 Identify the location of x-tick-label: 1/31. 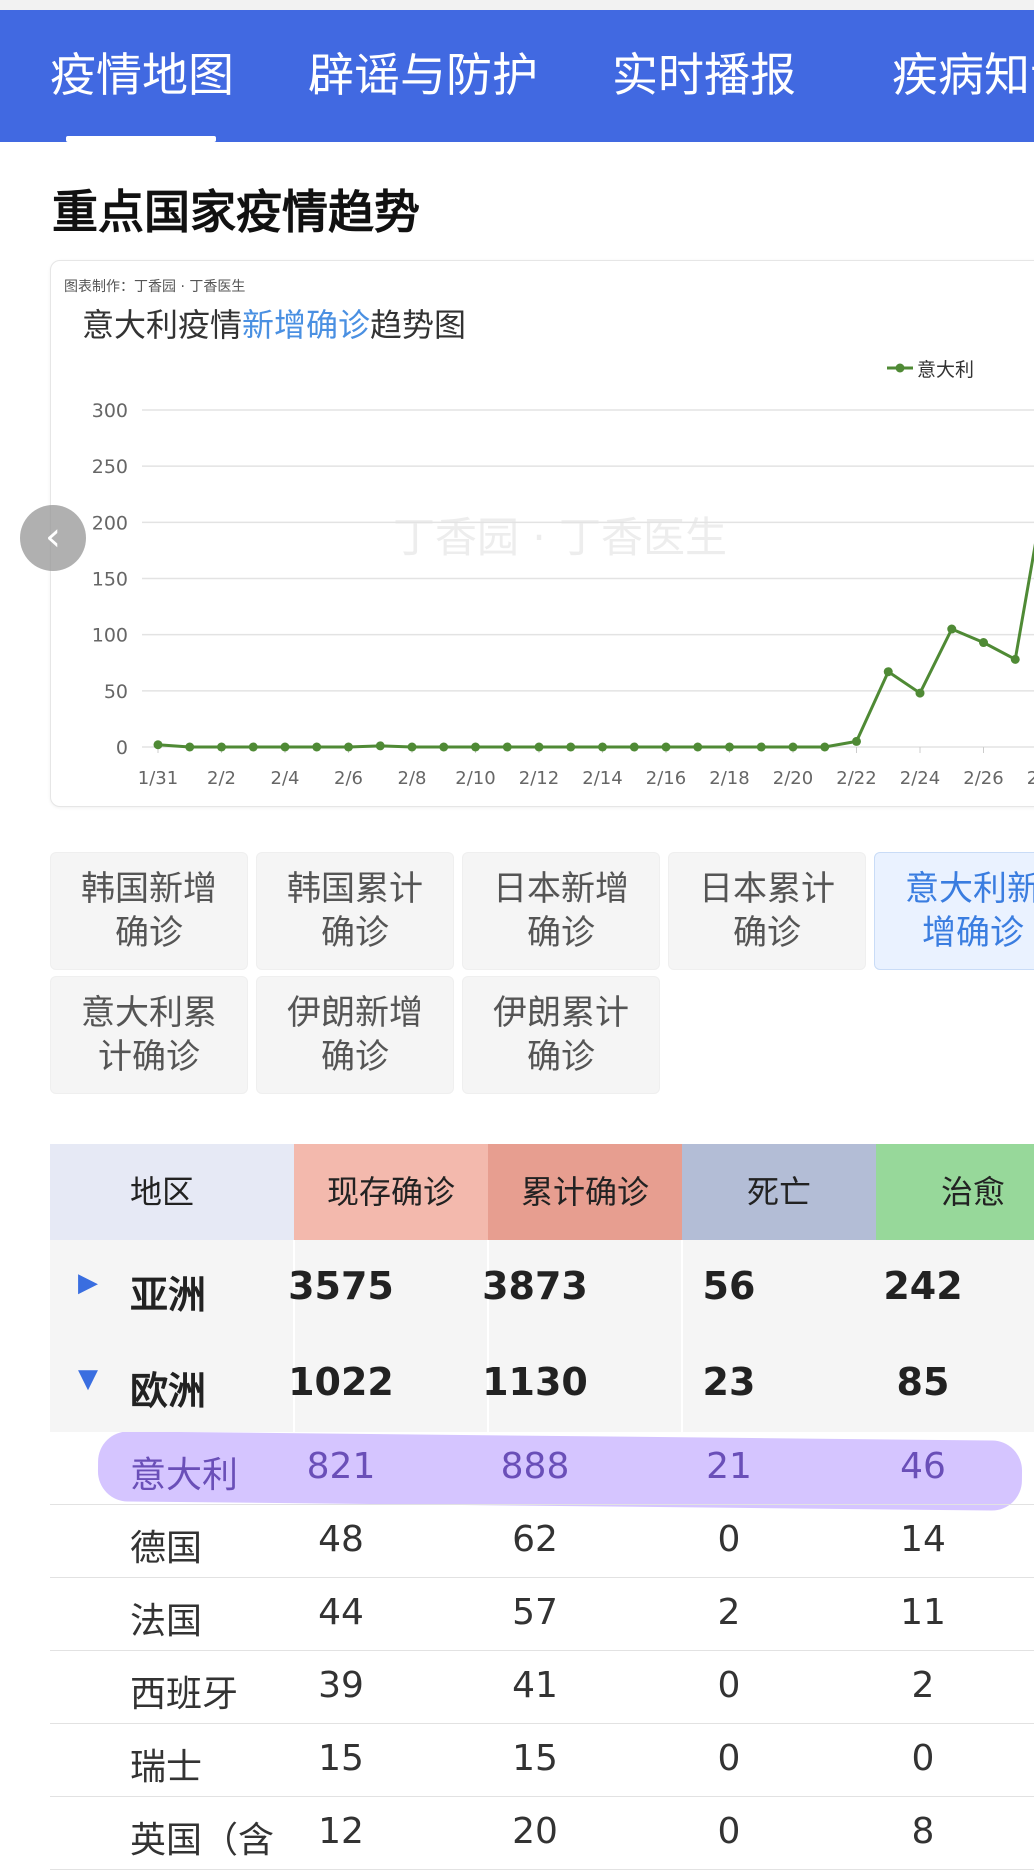
(158, 778).